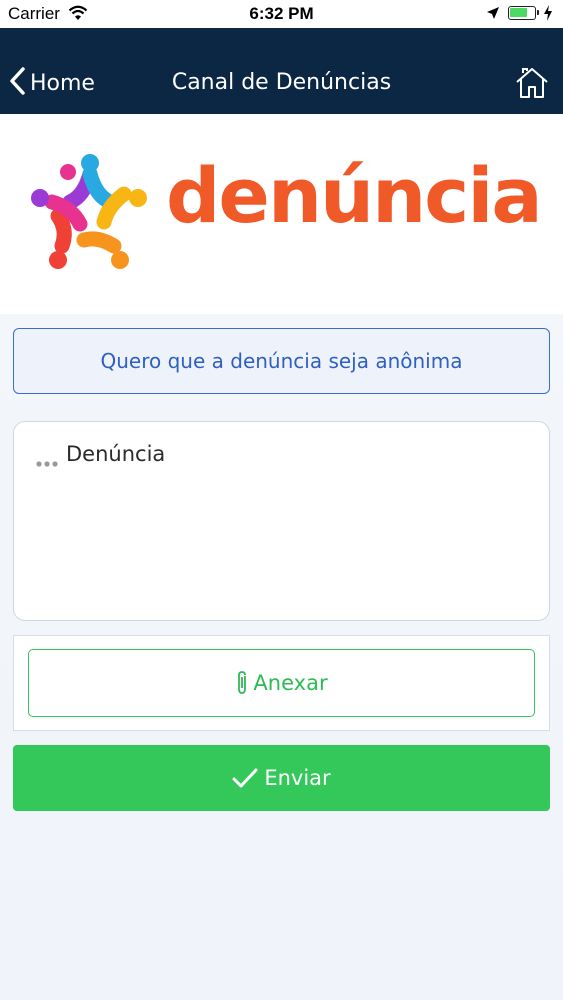  I want to click on ellipsis-icon, so click(47, 461).